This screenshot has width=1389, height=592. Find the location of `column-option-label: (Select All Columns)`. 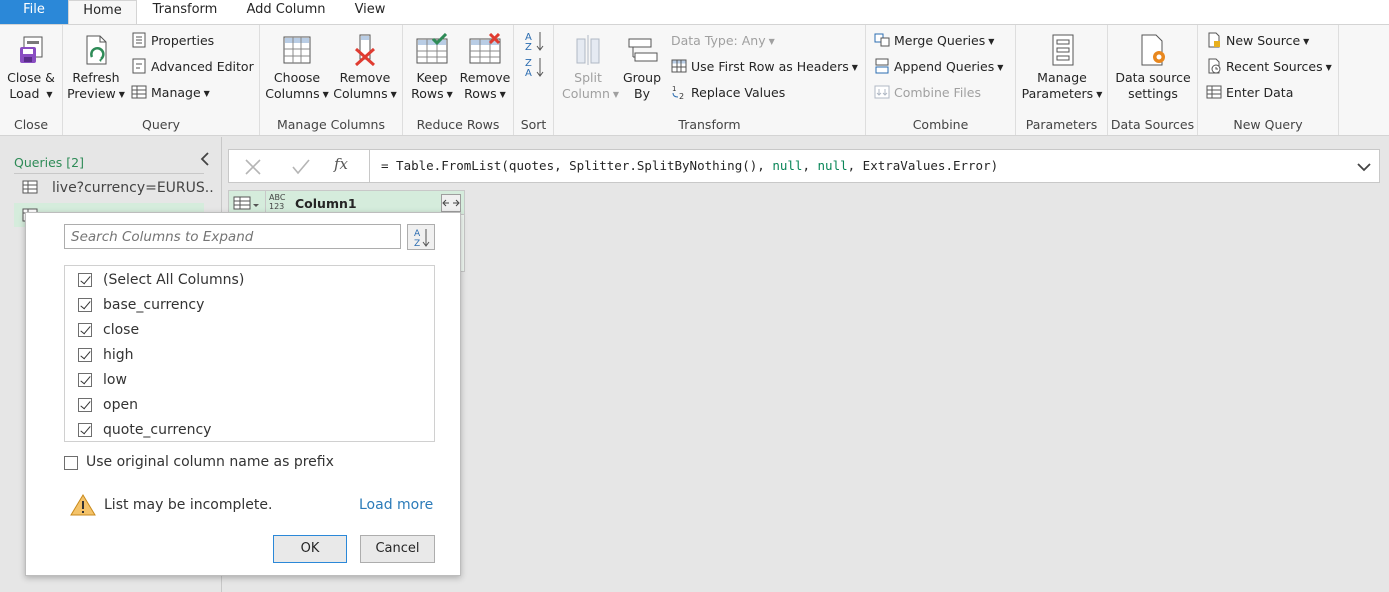

column-option-label: (Select All Columns) is located at coordinates (174, 280).